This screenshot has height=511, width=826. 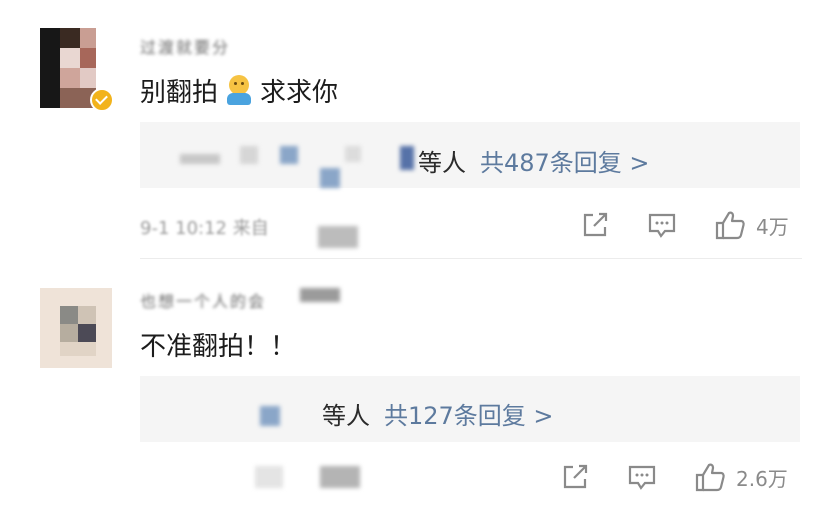 I want to click on reply-count-link: 共127条回复 >, so click(x=469, y=416).